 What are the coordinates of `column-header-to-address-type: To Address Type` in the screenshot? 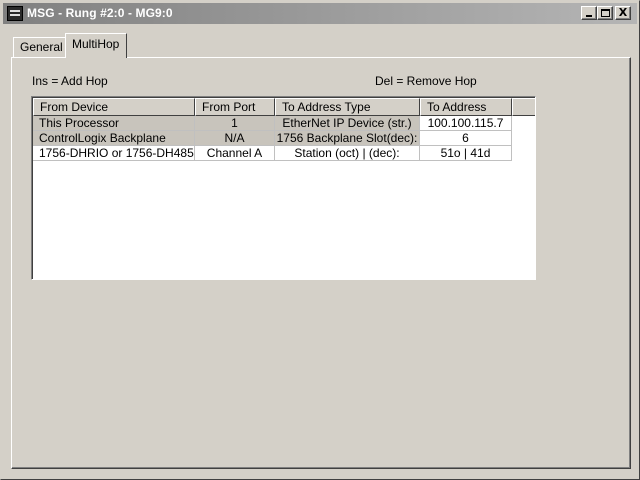 It's located at (347, 107).